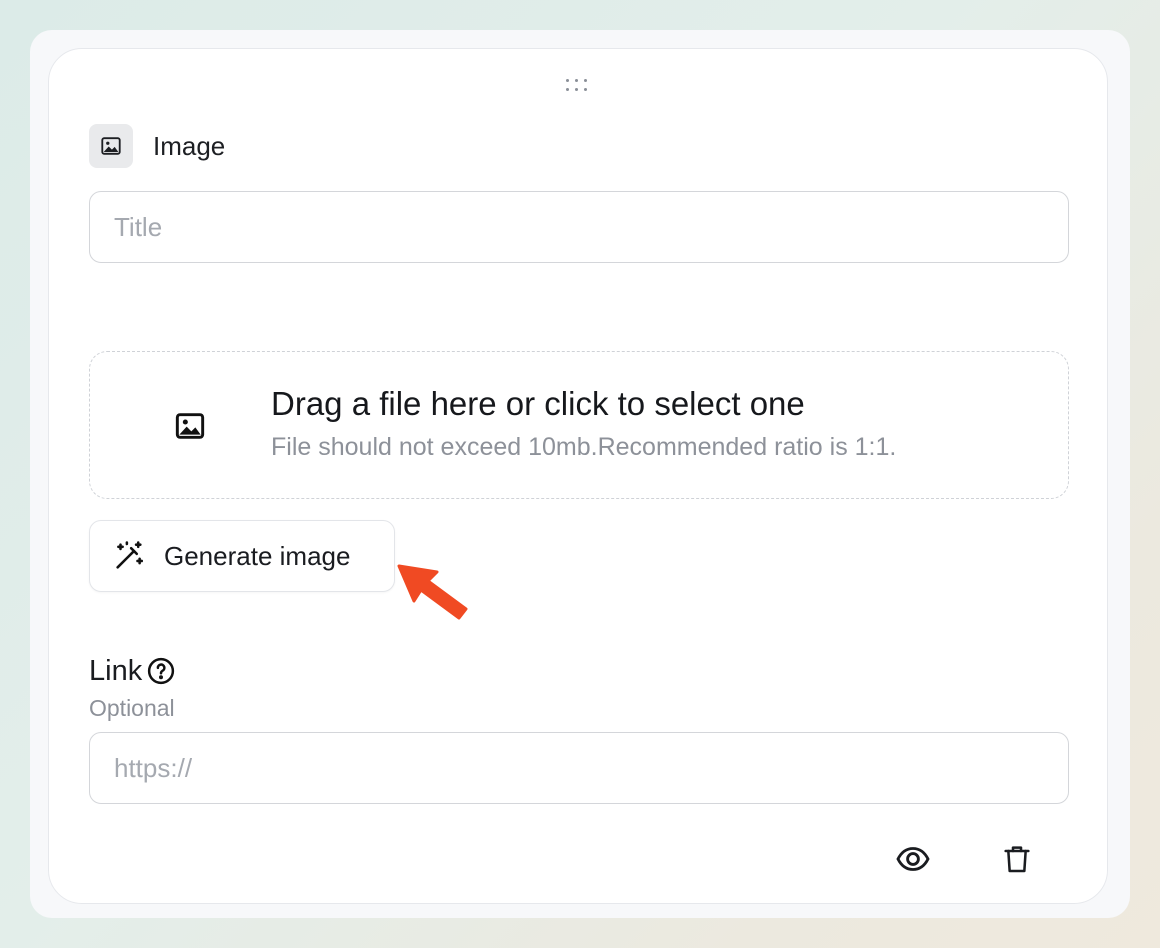 The width and height of the screenshot is (1160, 948). Describe the element at coordinates (579, 768) in the screenshot. I see `link-input` at that location.